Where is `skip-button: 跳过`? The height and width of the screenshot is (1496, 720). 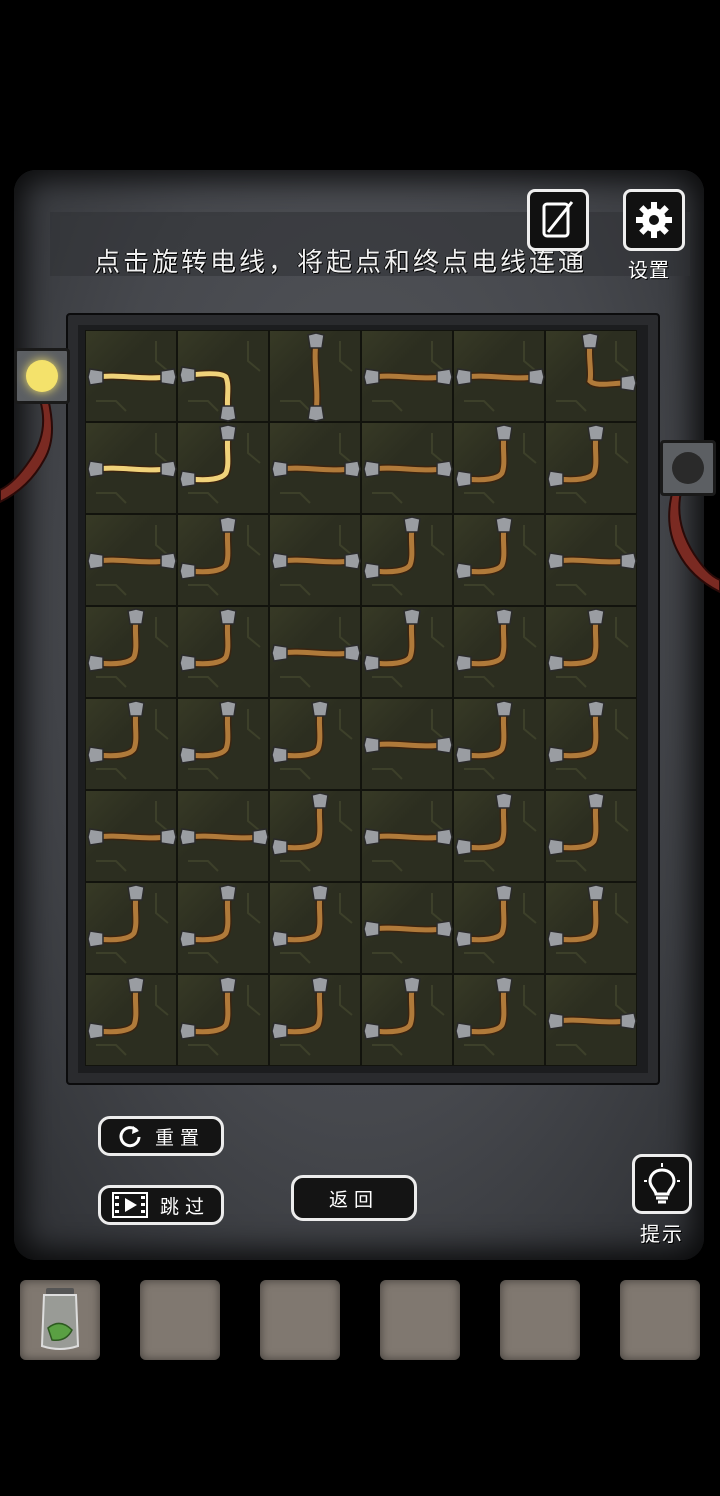 skip-button: 跳过 is located at coordinates (161, 1205).